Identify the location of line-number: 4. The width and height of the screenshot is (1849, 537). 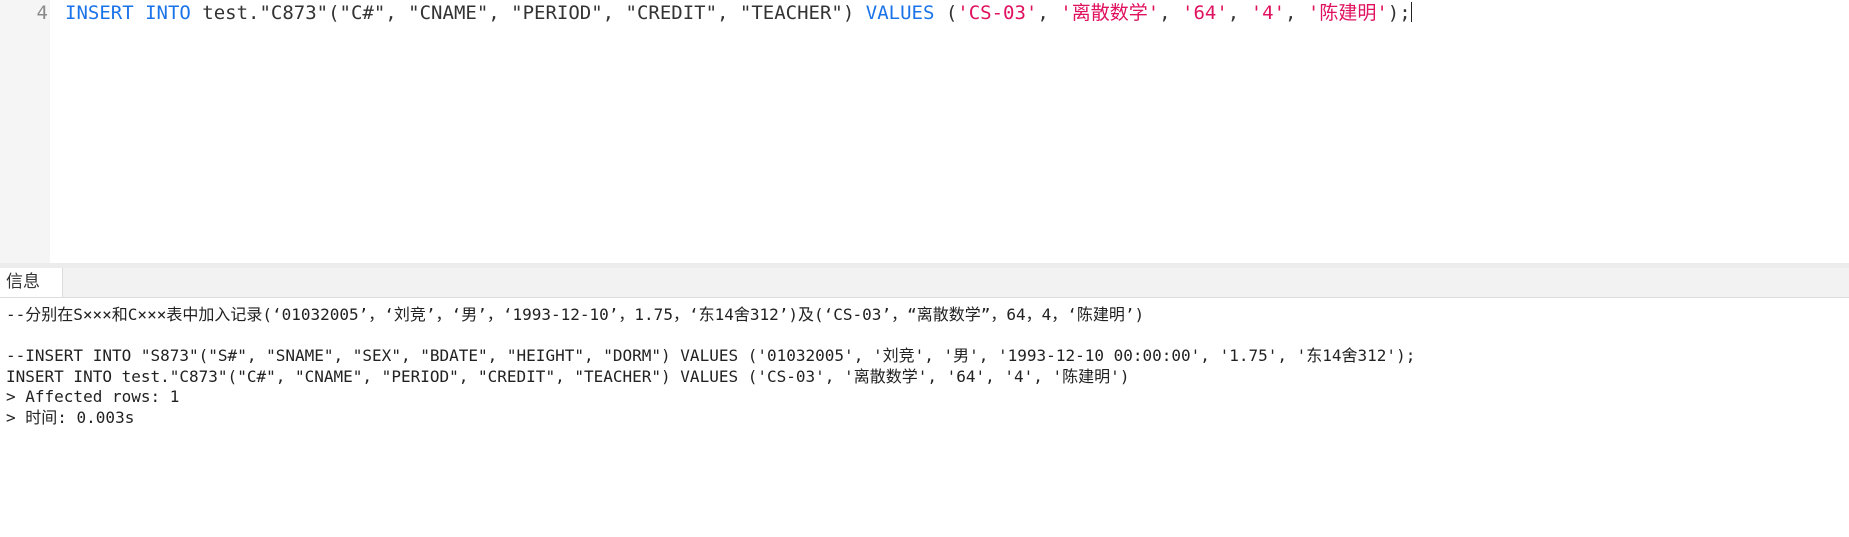
(42, 13).